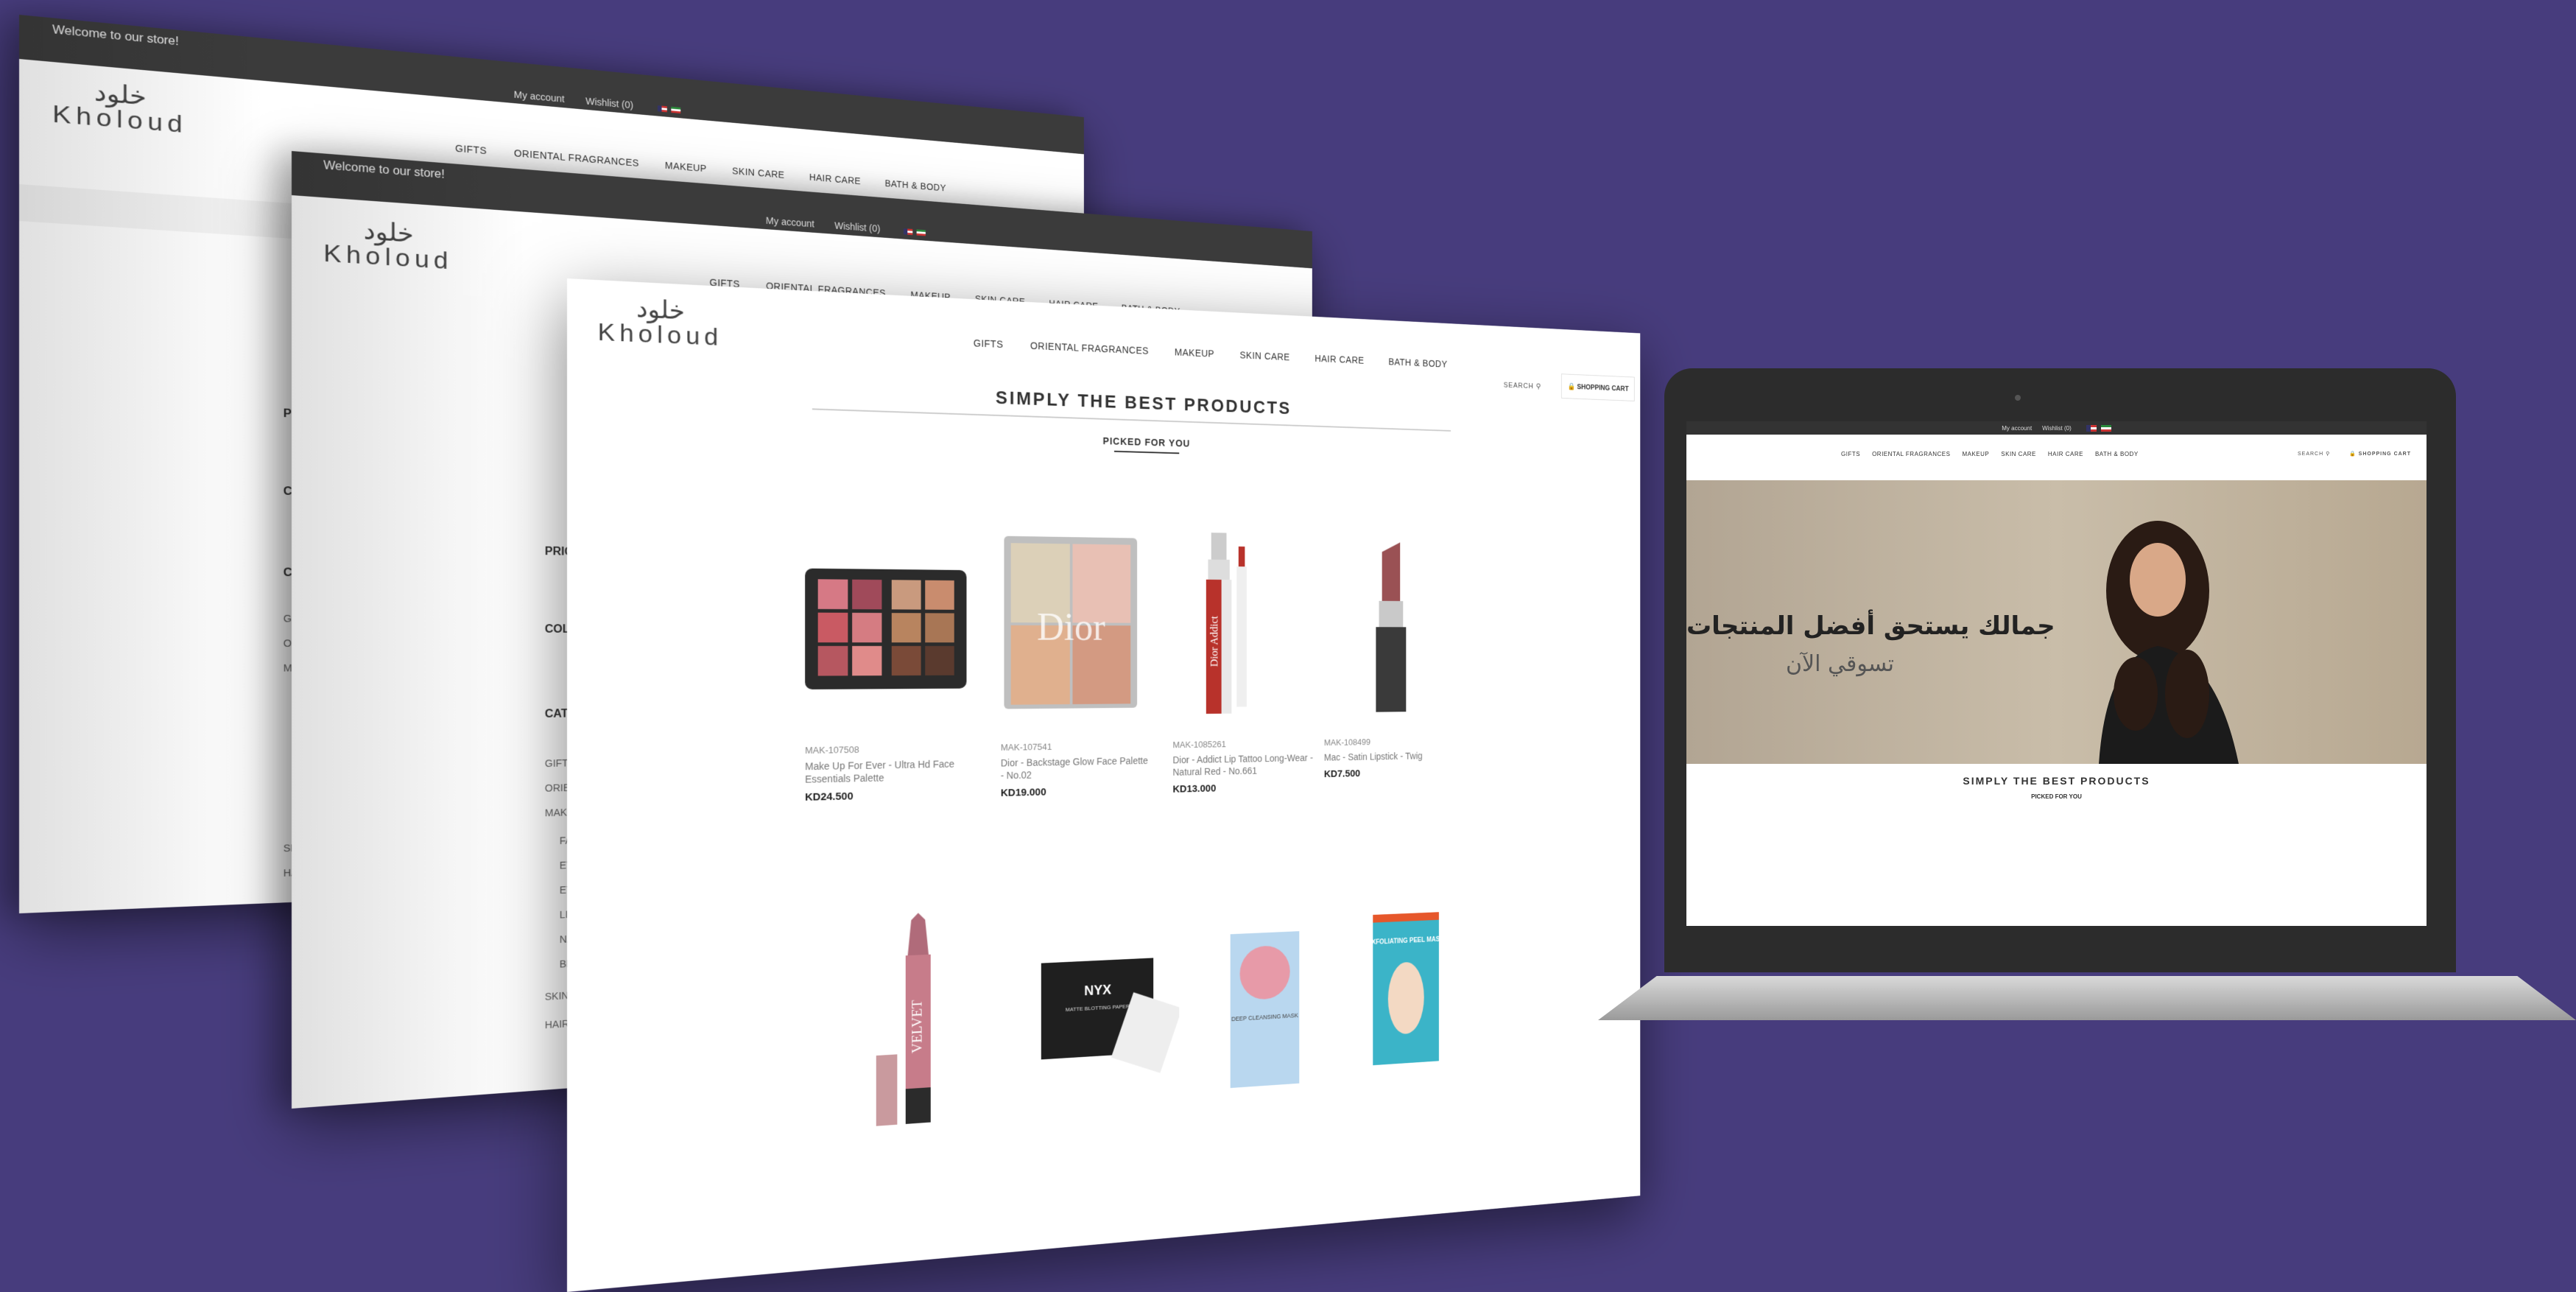 This screenshot has width=2576, height=1292. Describe the element at coordinates (1270, 1015) in the screenshot. I see `product-card: DEEP CLEANSING MASK` at that location.